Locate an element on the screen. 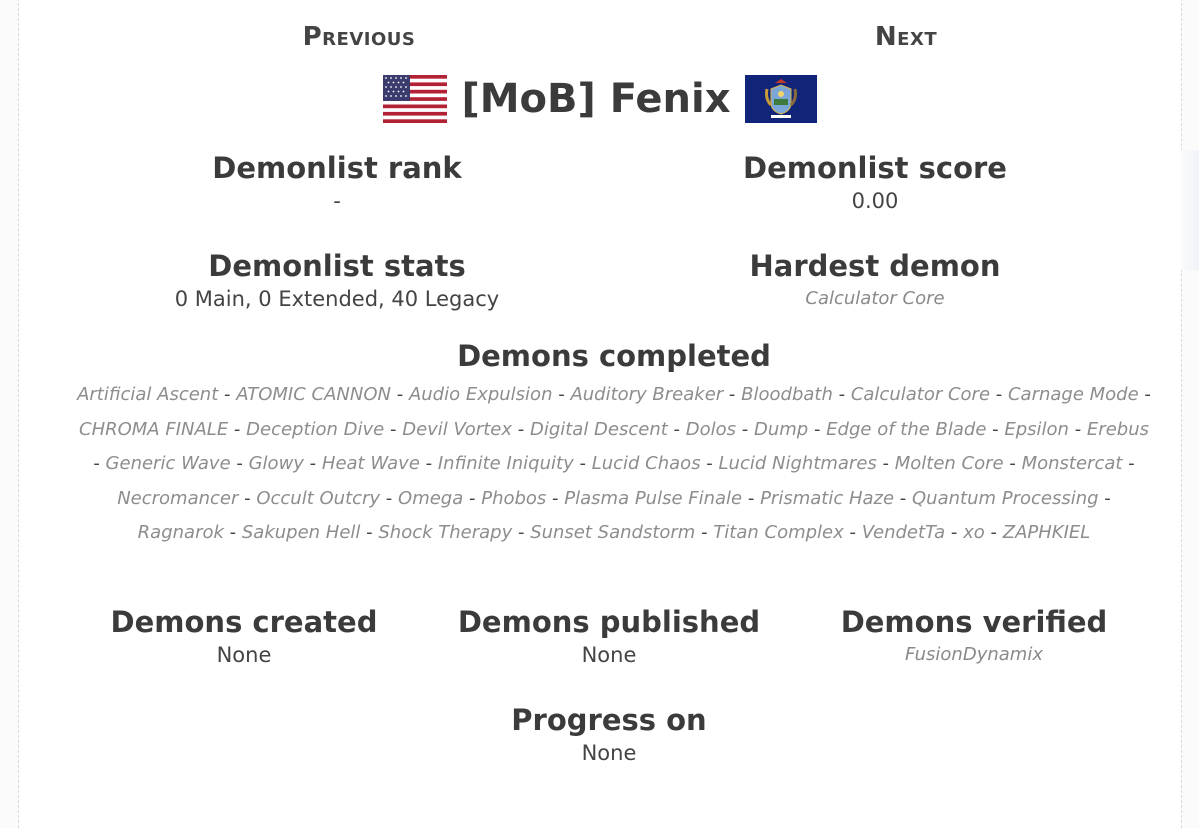 The height and width of the screenshot is (828, 1199). hardest-demon-link: Calculator Core is located at coordinates (875, 299).